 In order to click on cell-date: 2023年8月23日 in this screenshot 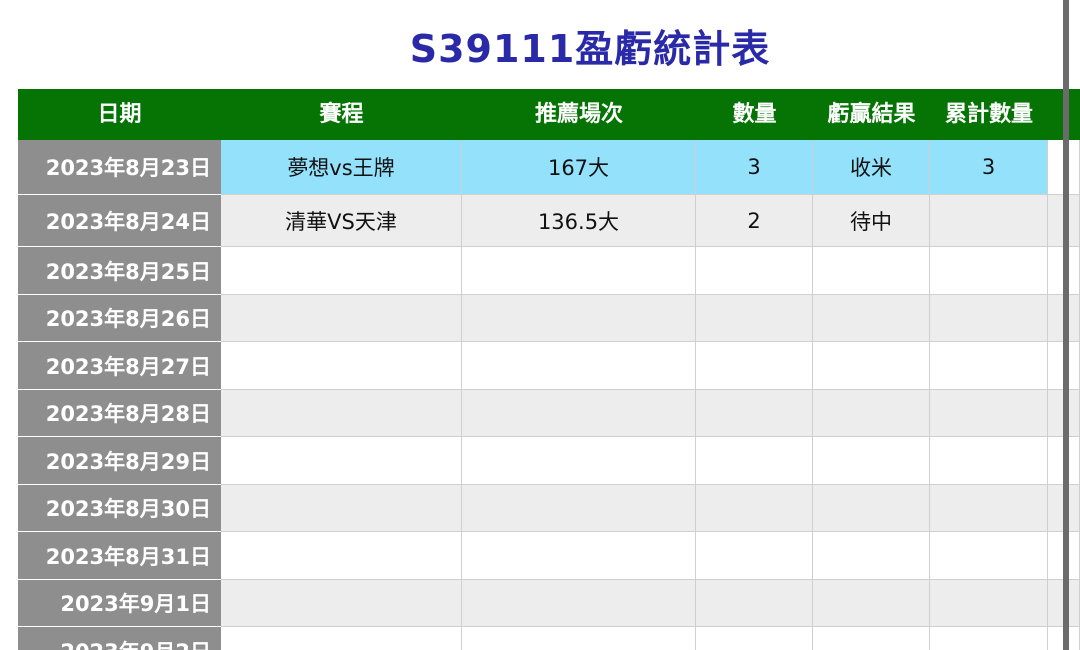, I will do `click(119, 167)`.